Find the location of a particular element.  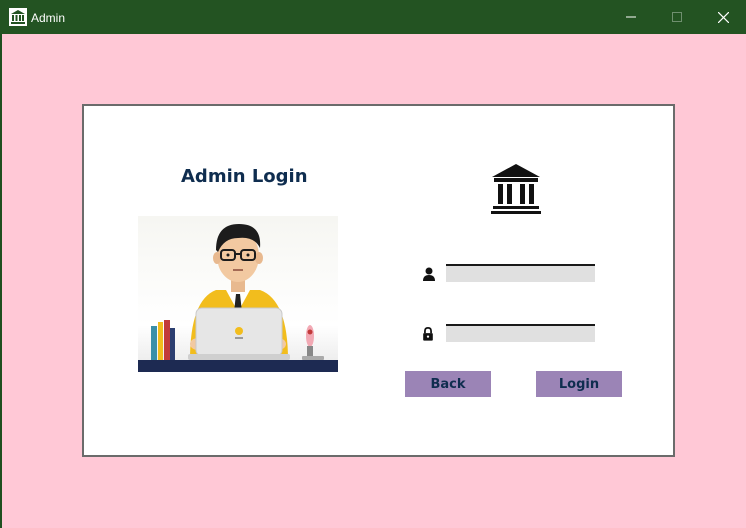

maximize-icon is located at coordinates (677, 17).